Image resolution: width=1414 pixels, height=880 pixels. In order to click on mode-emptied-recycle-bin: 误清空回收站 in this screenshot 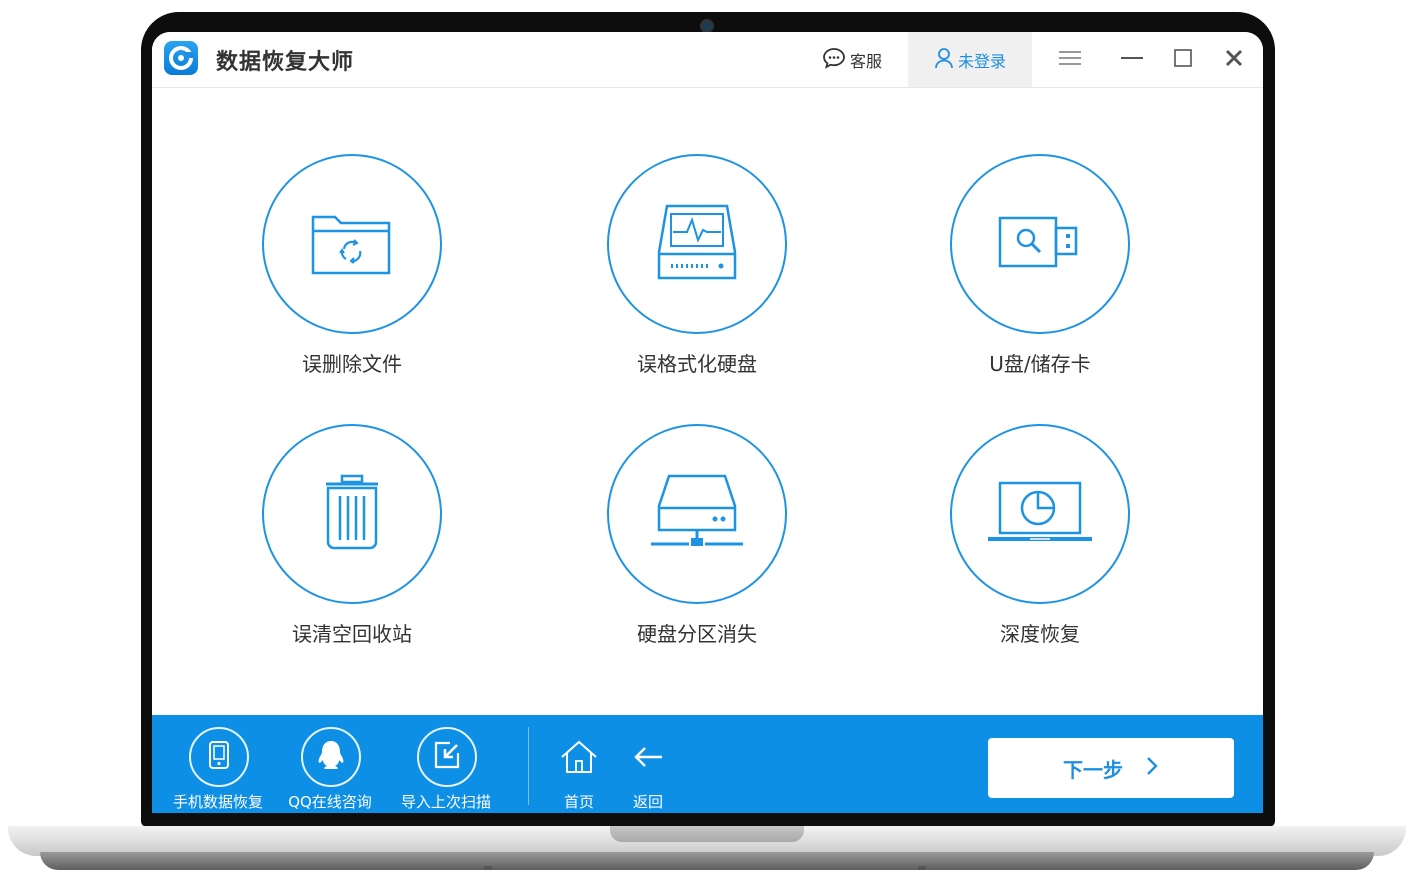, I will do `click(352, 544)`.